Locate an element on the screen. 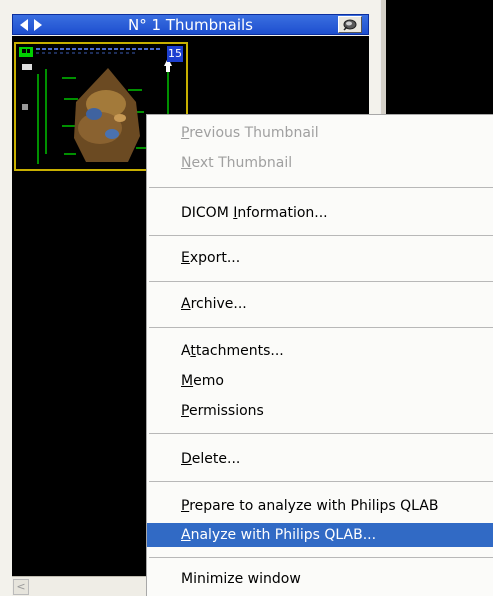 The image size is (493, 596). menu-item-permissions: Permissions is located at coordinates (320, 411).